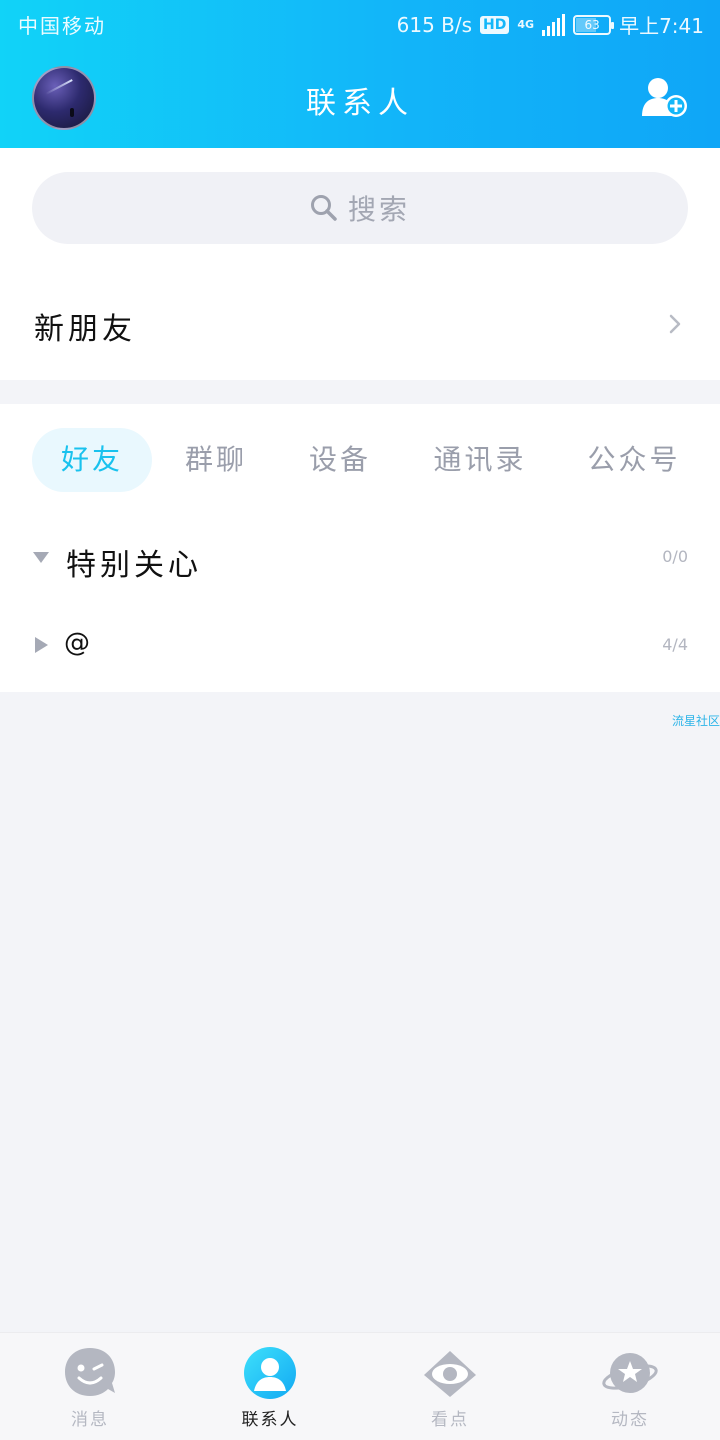 The height and width of the screenshot is (1440, 720). Describe the element at coordinates (270, 1420) in the screenshot. I see `nav-label: 联系人` at that location.